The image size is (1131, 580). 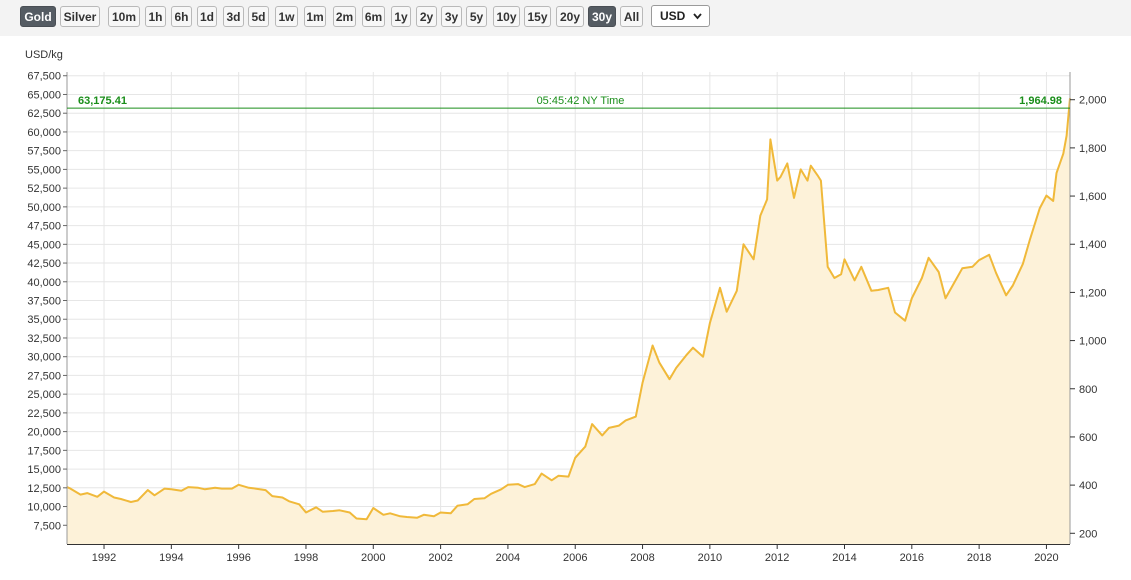 I want to click on left-tick-label: 55,000, so click(x=44, y=170).